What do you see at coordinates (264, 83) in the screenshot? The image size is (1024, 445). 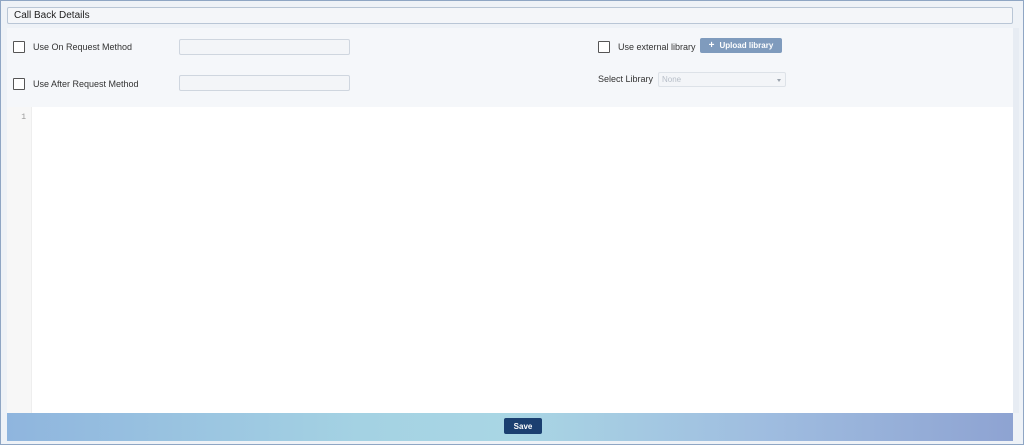 I see `after-request-input` at bounding box center [264, 83].